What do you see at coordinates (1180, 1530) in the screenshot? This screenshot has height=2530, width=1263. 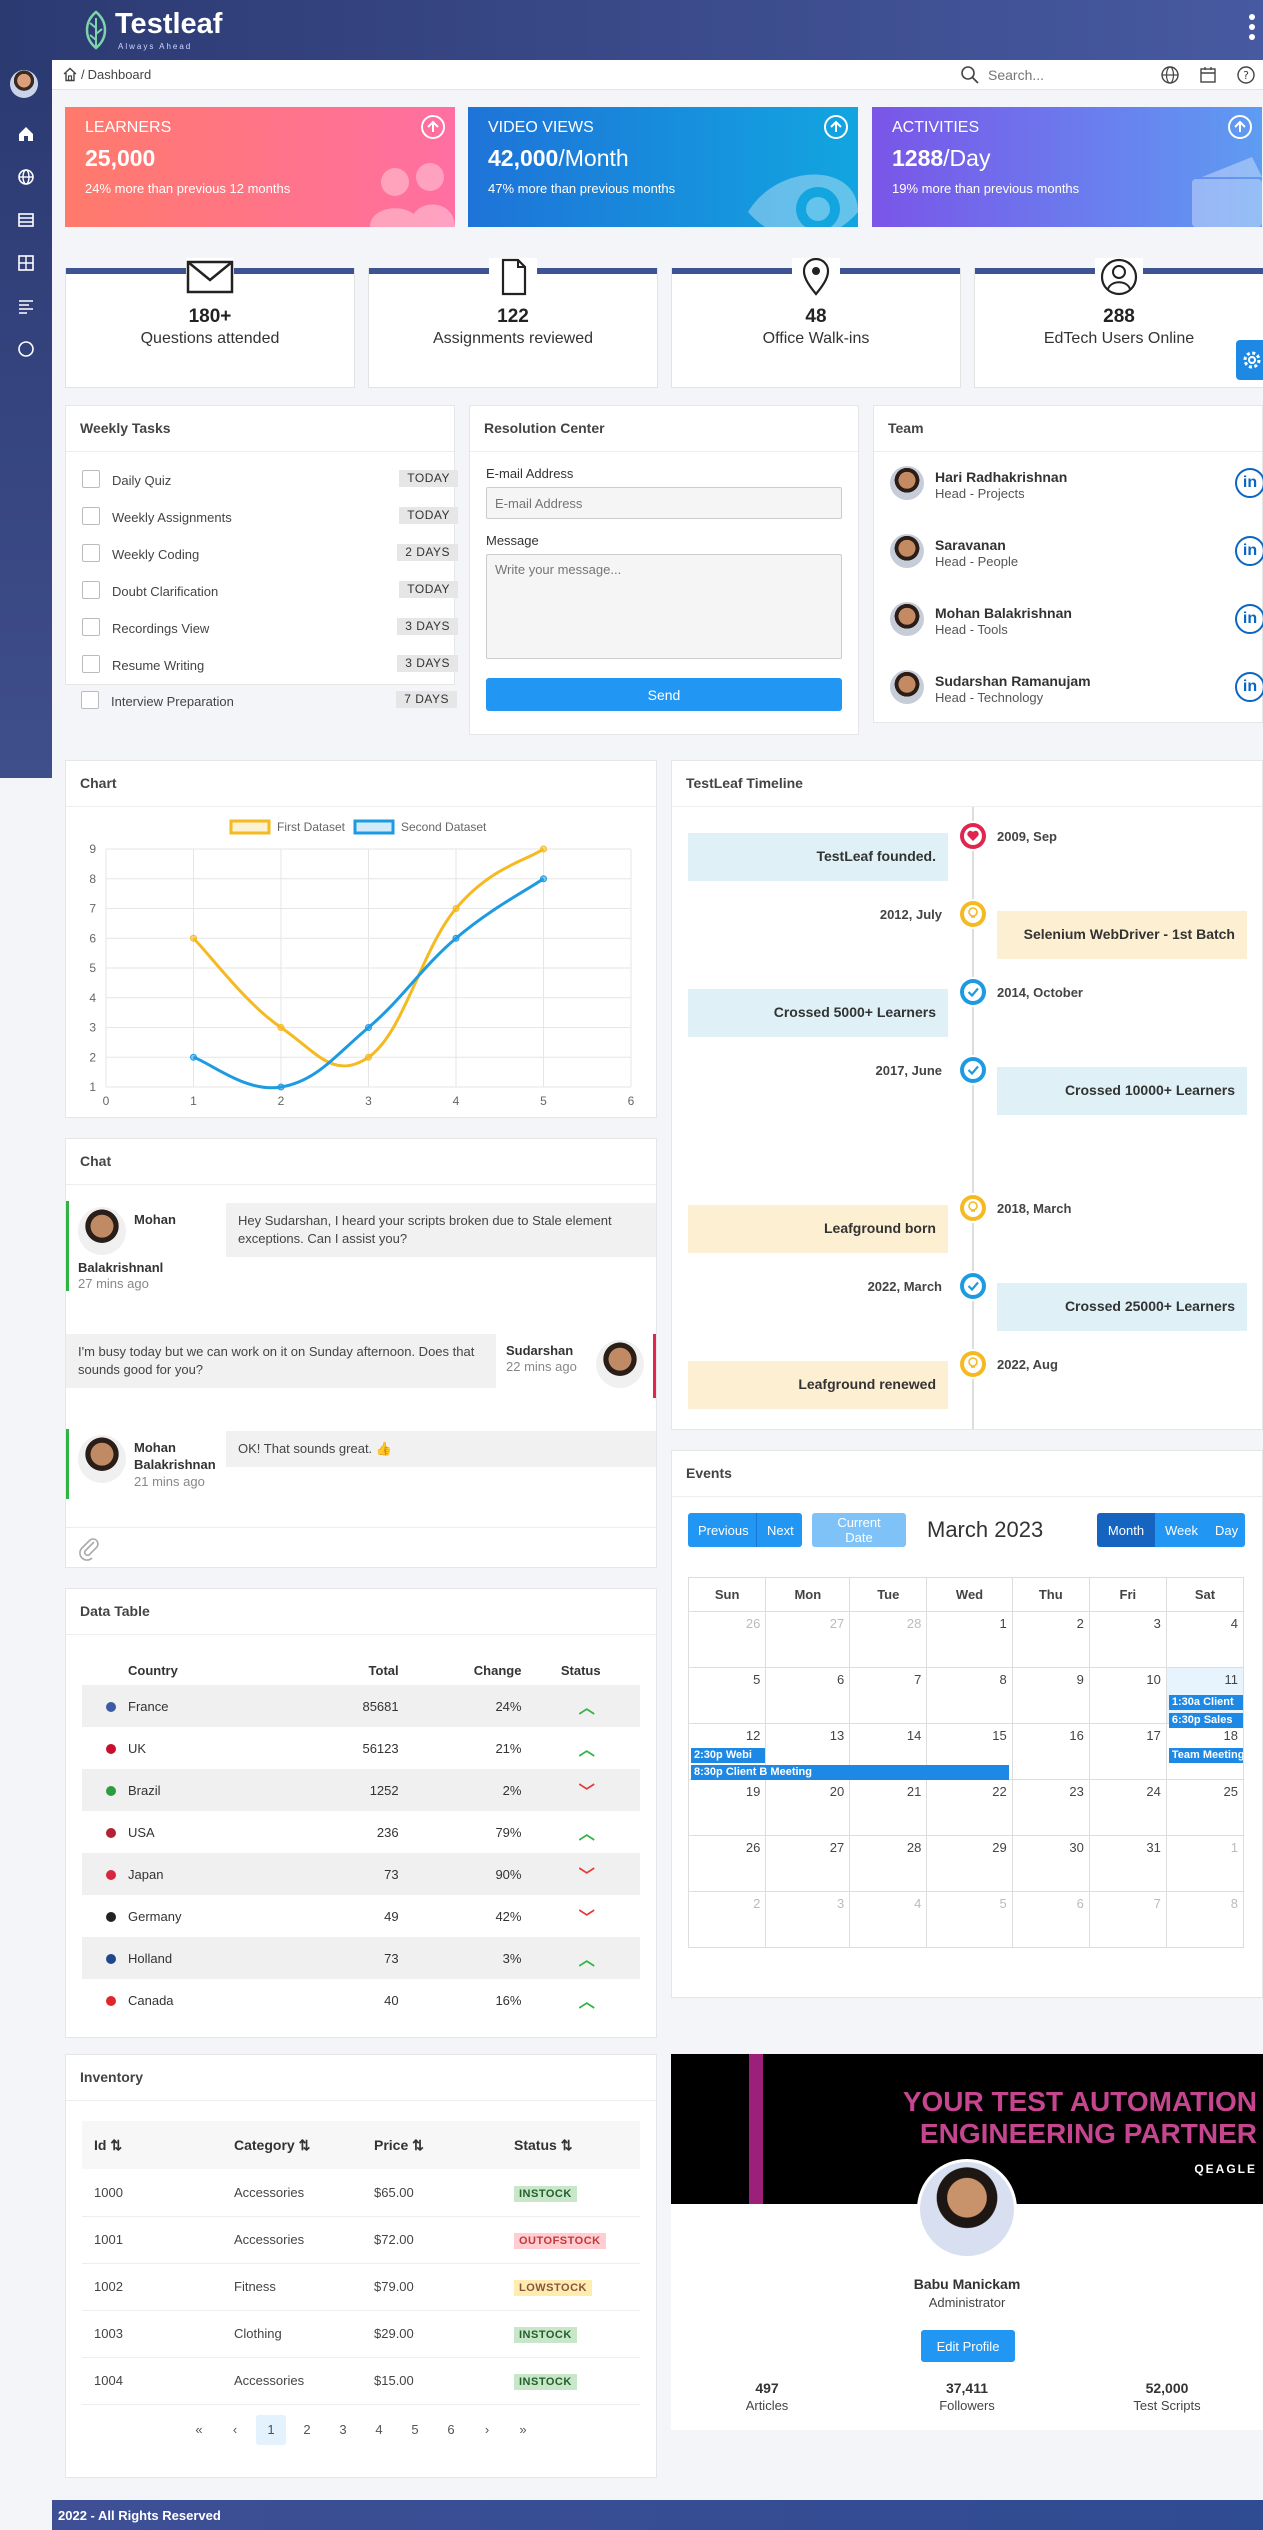 I see `week-view-button: Week` at bounding box center [1180, 1530].